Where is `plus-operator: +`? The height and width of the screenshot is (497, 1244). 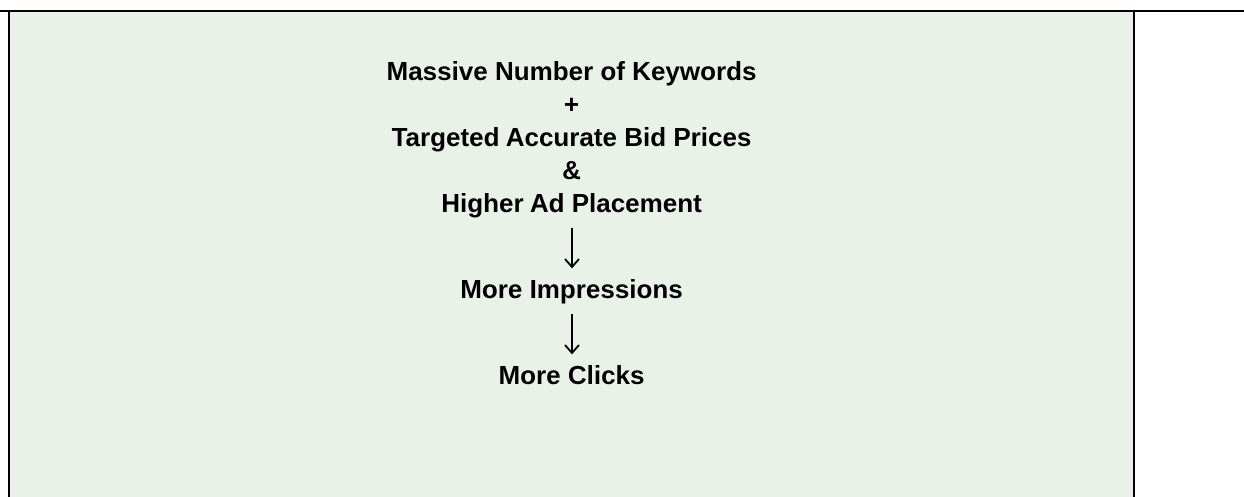
plus-operator: + is located at coordinates (571, 104).